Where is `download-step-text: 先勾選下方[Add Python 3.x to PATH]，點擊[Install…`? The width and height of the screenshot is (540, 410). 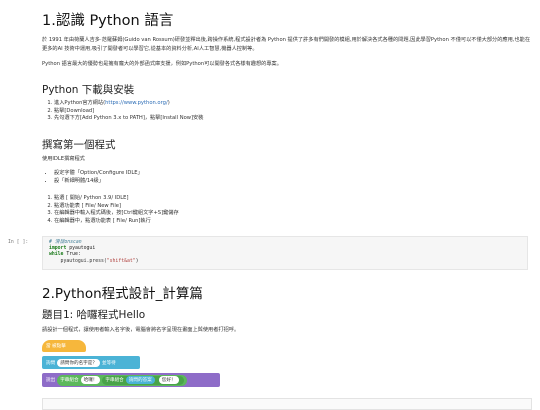 download-step-text: 先勾選下方[Add Python 3.x to PATH]，點擊[Install… is located at coordinates (129, 118).